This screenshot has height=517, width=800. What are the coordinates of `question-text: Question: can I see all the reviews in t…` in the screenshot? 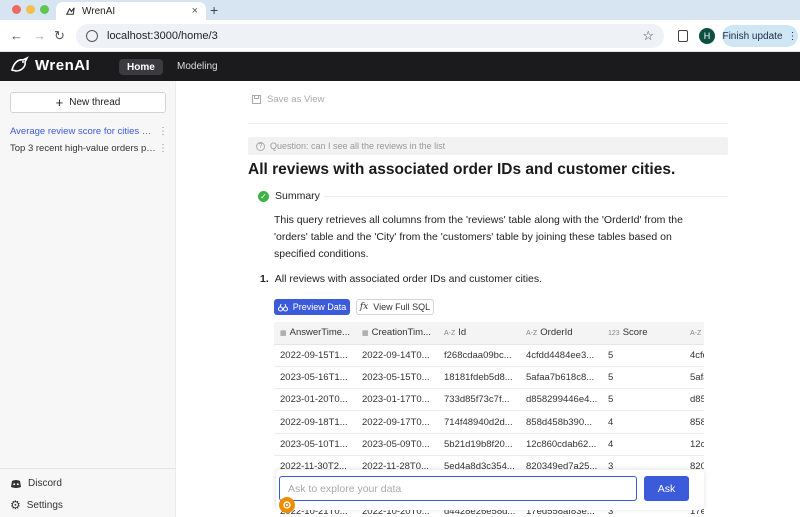 It's located at (358, 146).